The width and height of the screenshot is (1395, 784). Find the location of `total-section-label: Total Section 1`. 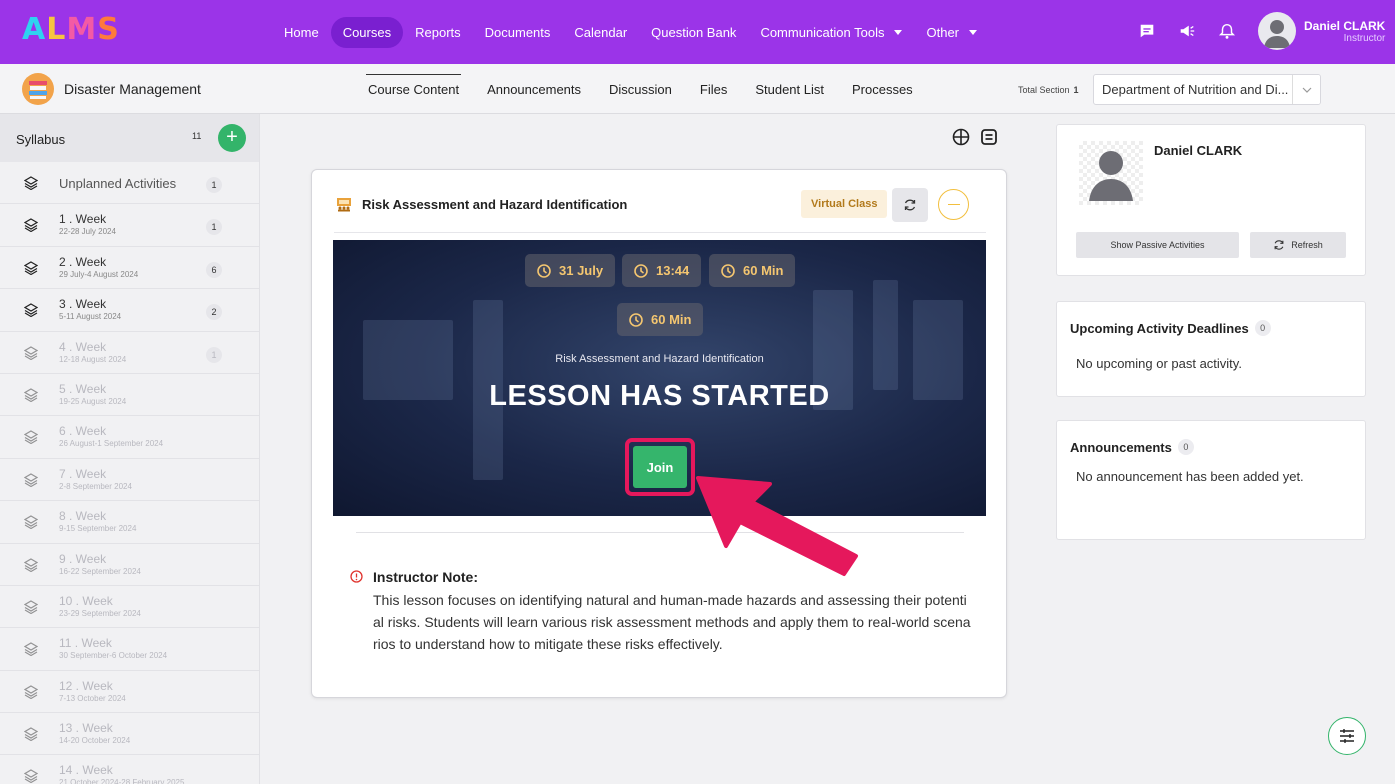

total-section-label: Total Section 1 is located at coordinates (1048, 90).